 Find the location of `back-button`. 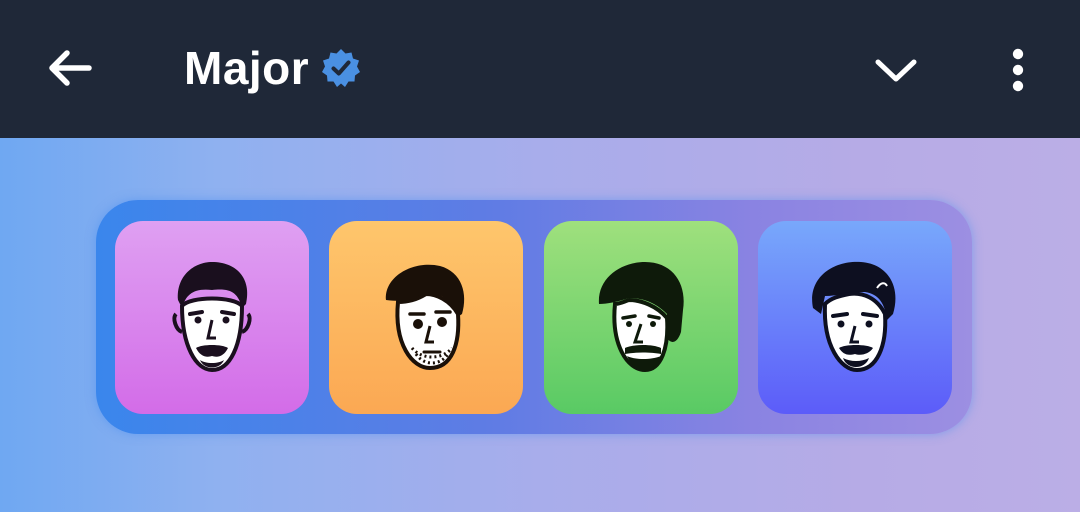

back-button is located at coordinates (70, 68).